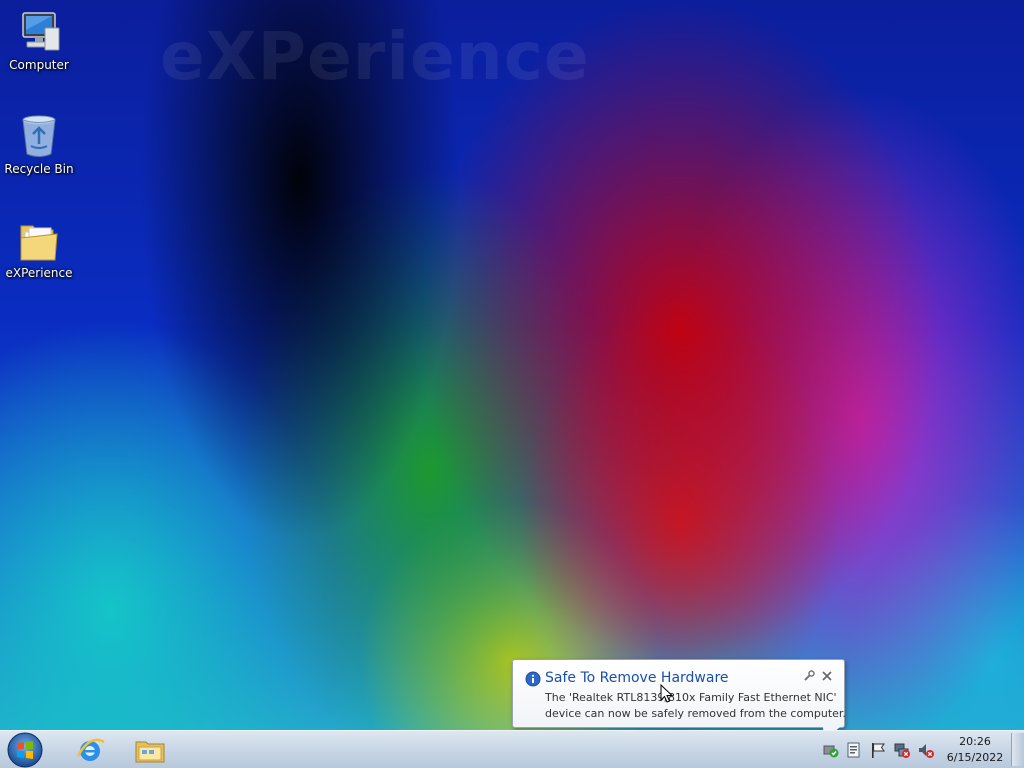  I want to click on taskbar-clock: 20:26 6/15/2022, so click(975, 750).